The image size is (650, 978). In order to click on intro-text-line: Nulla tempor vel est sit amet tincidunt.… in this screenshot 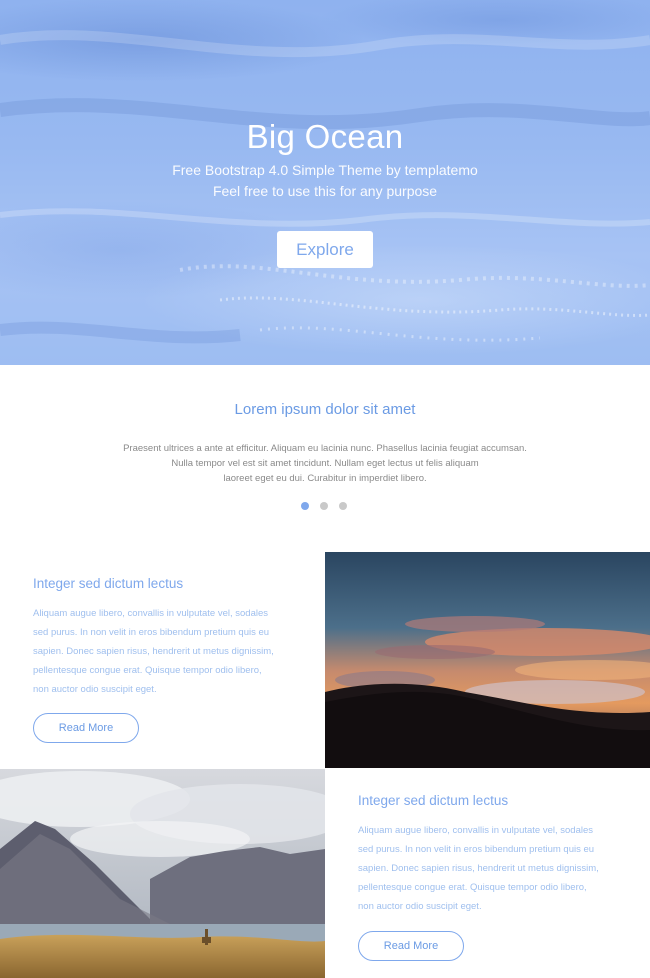, I will do `click(325, 463)`.